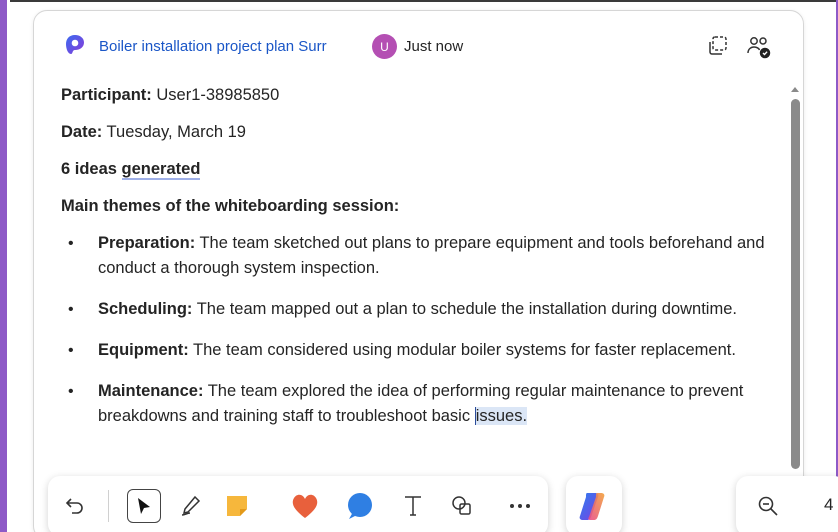 The image size is (838, 532). Describe the element at coordinates (75, 44) in the screenshot. I see `loop-copilot-icon` at that location.